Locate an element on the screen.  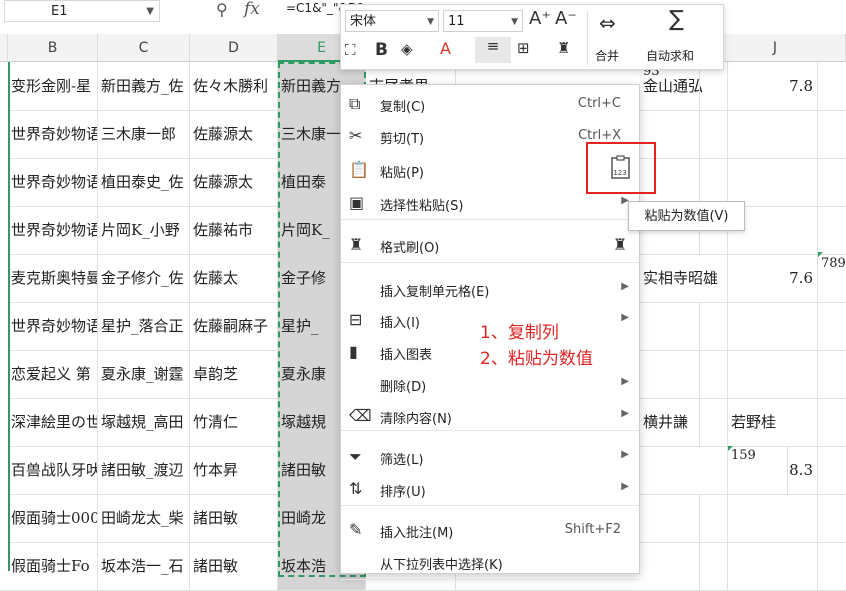
fx-icon: fx is located at coordinates (252, 9).